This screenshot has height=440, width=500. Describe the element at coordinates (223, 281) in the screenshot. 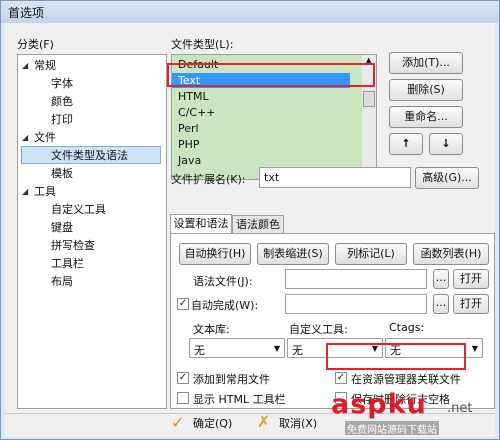

I see `syntax-file-label: 语法文件(J):` at that location.